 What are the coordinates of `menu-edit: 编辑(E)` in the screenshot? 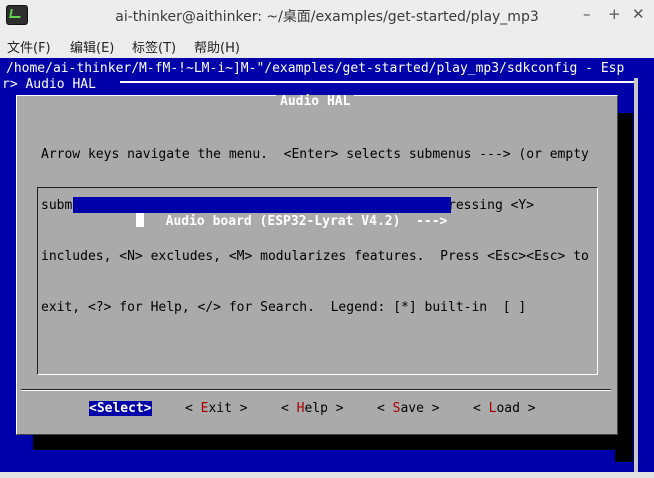 It's located at (92, 46).